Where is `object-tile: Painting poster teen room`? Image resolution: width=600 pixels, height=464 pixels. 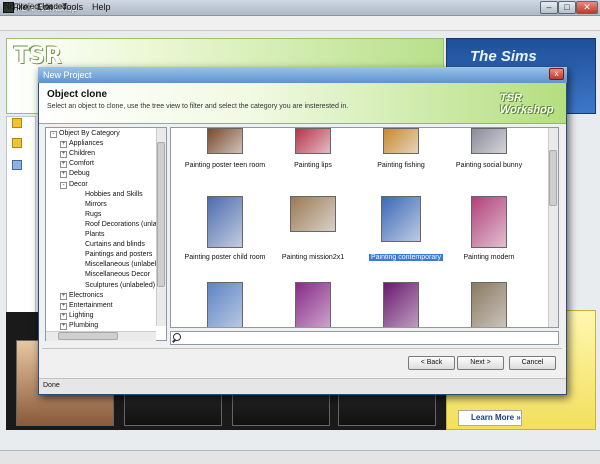
object-tile: Painting poster teen room is located at coordinates (225, 148).